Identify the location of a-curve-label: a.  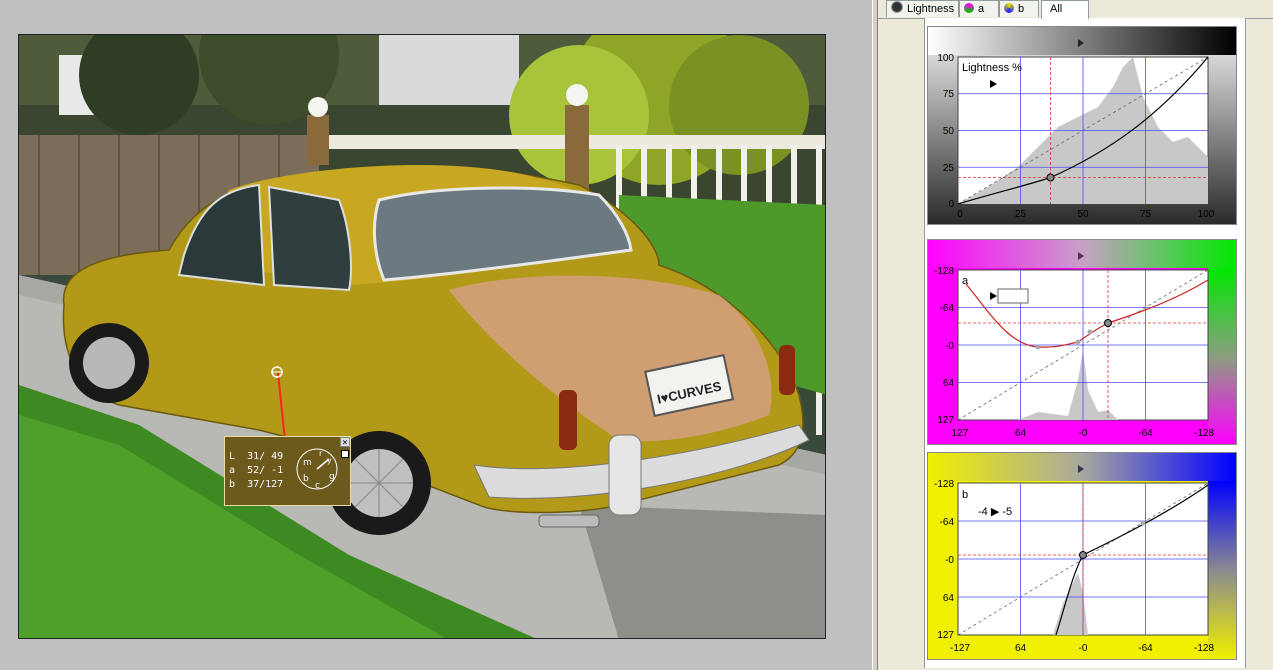
(965, 281).